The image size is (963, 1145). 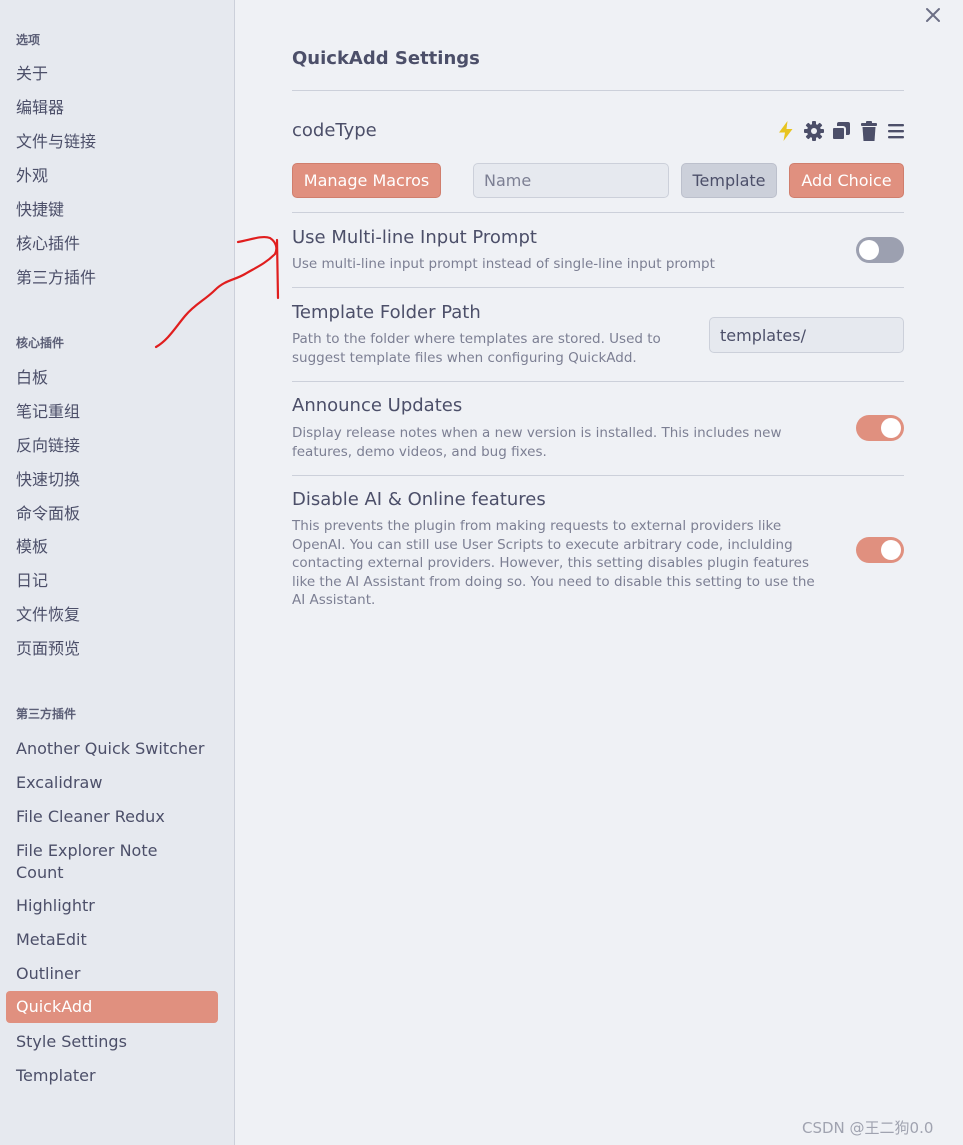 I want to click on sidebar-item-editor: 编辑器, so click(x=112, y=108).